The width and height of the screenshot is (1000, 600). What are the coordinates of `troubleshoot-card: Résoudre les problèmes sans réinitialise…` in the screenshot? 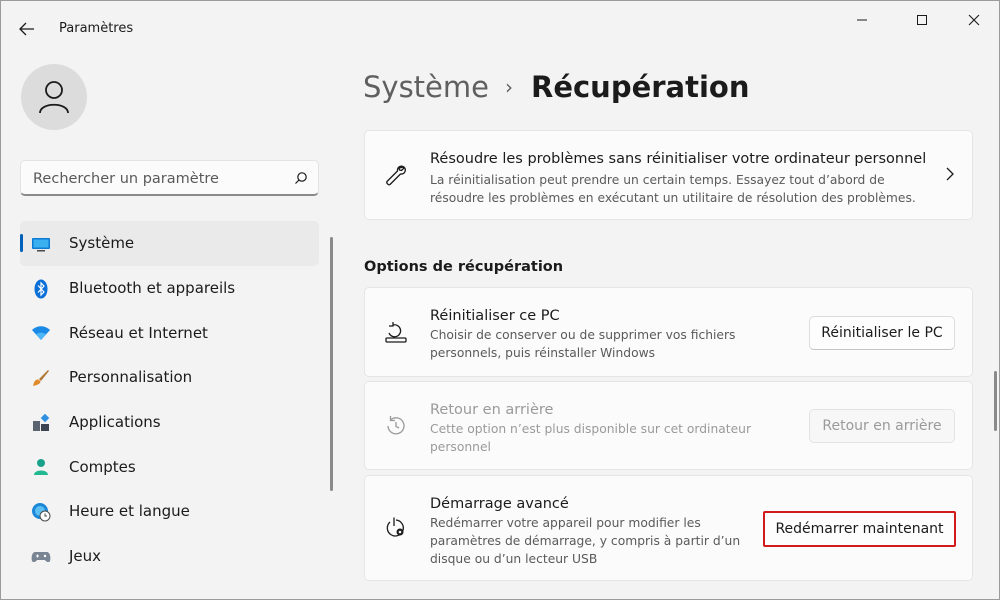 It's located at (668, 175).